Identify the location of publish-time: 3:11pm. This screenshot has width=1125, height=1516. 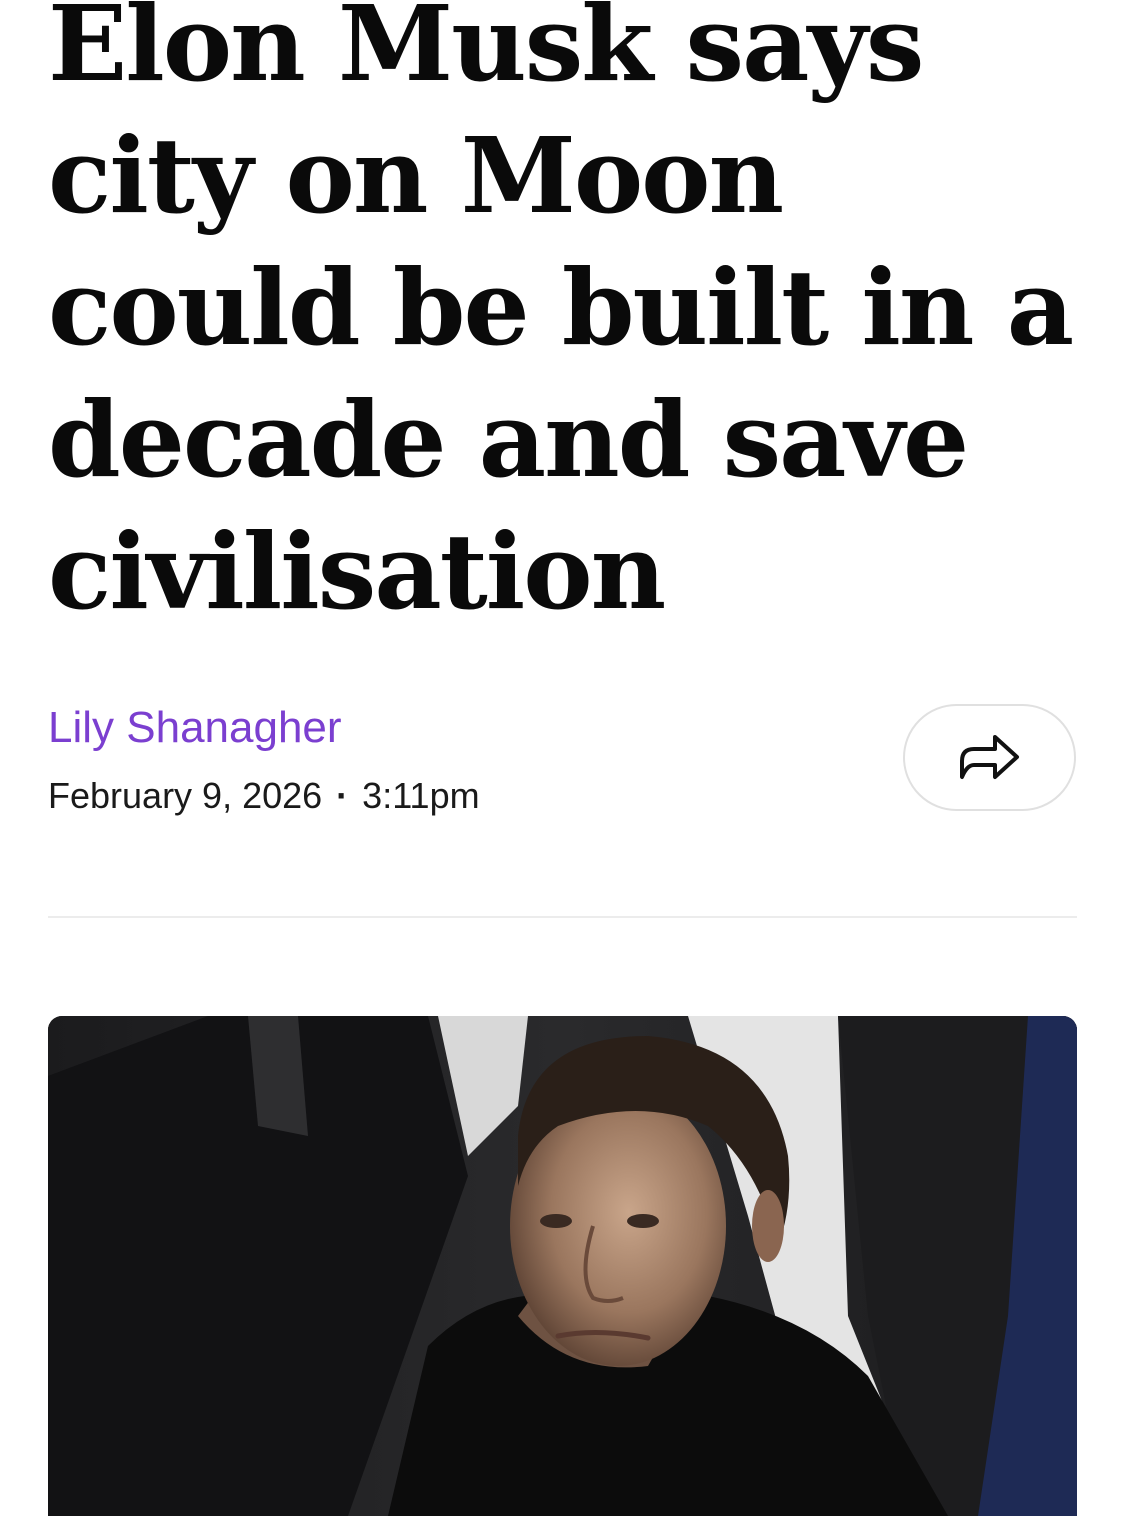
(421, 795).